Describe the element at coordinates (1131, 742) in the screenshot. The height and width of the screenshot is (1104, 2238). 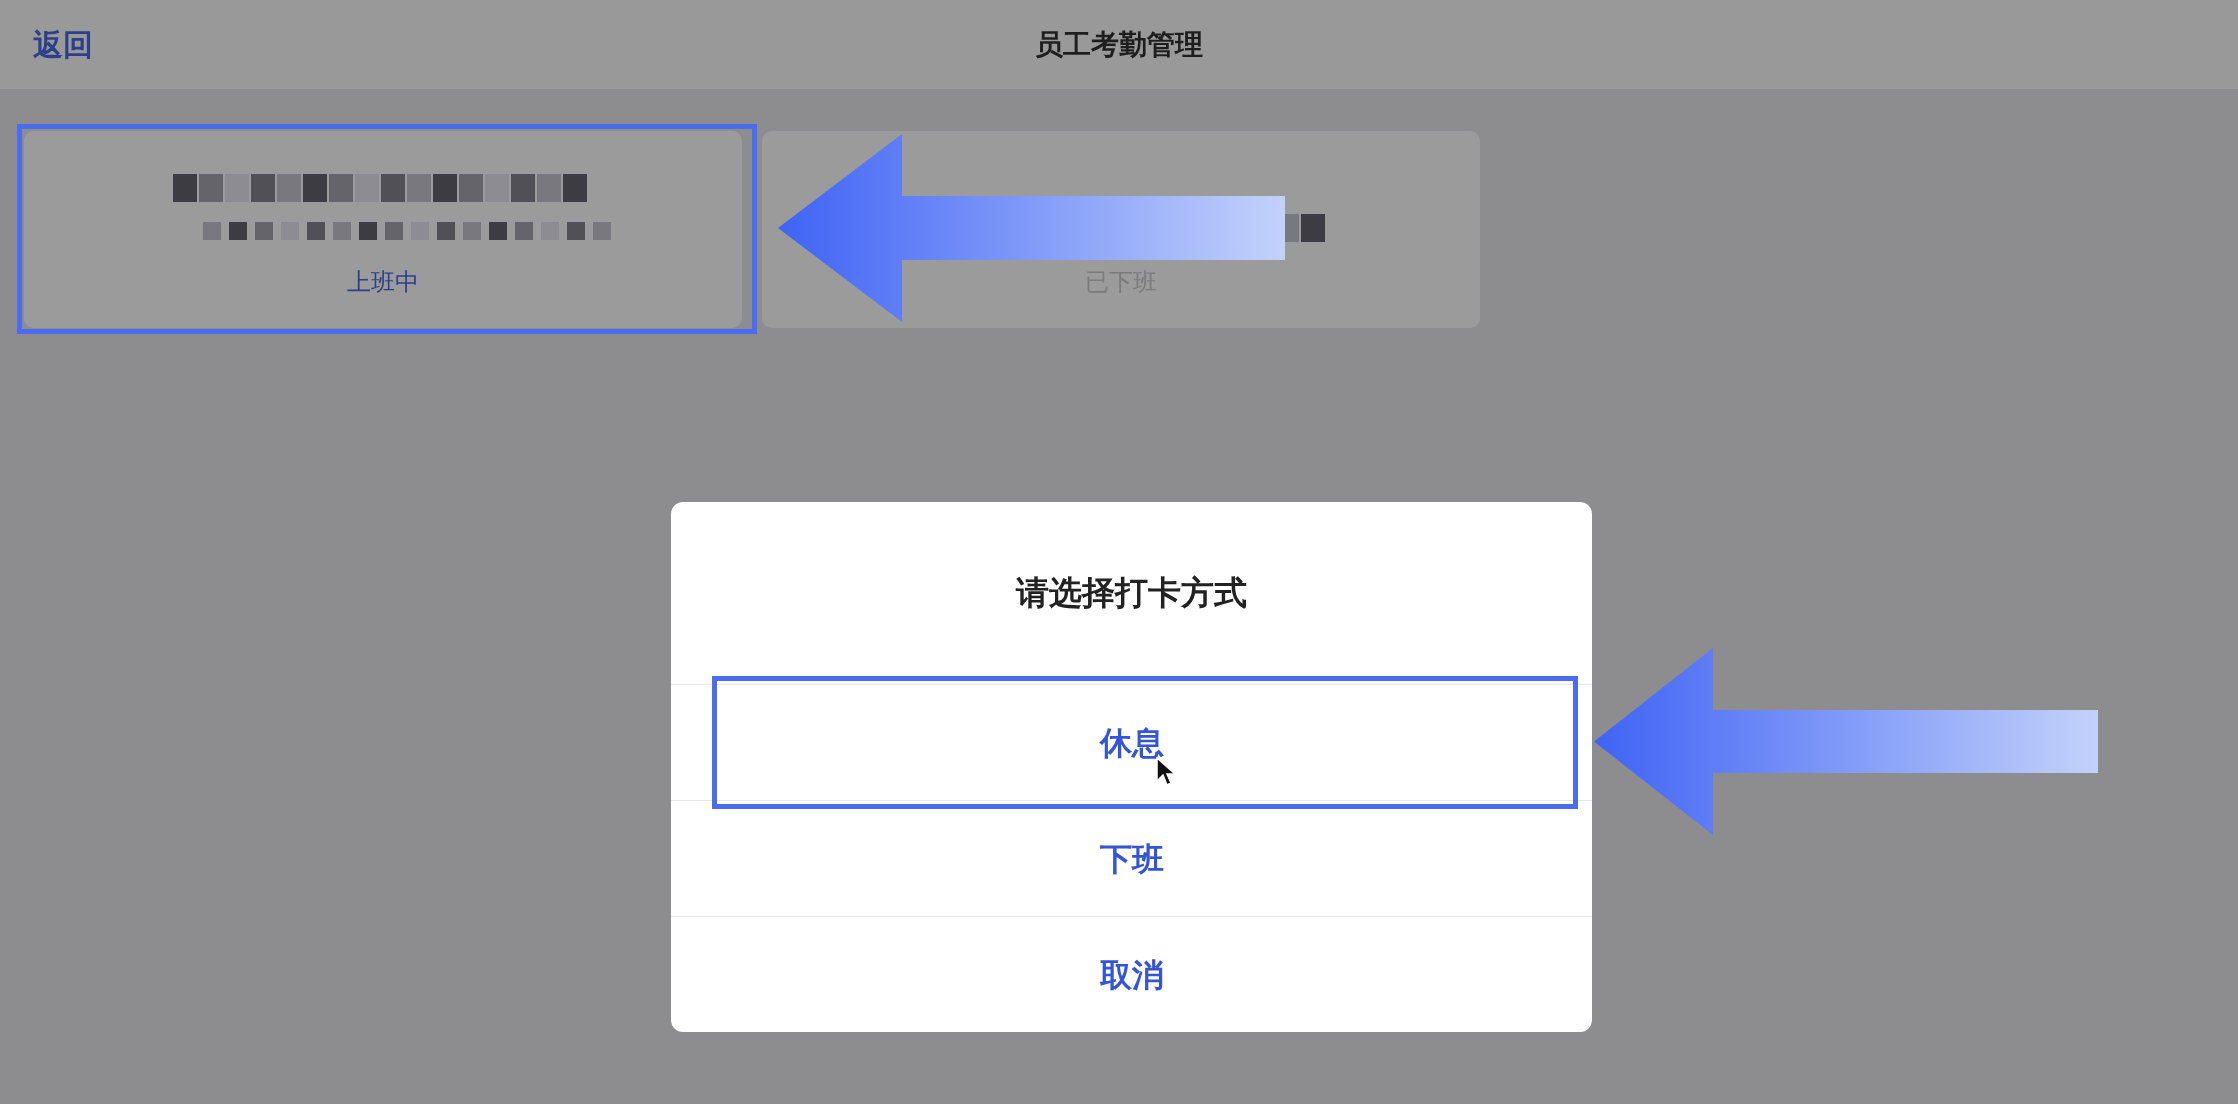
I see `option-button: 休息` at that location.